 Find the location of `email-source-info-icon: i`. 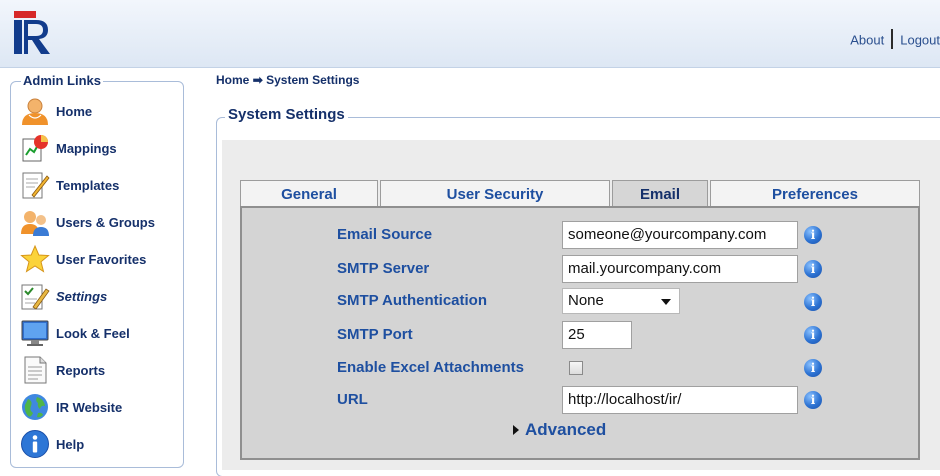

email-source-info-icon: i is located at coordinates (813, 235).